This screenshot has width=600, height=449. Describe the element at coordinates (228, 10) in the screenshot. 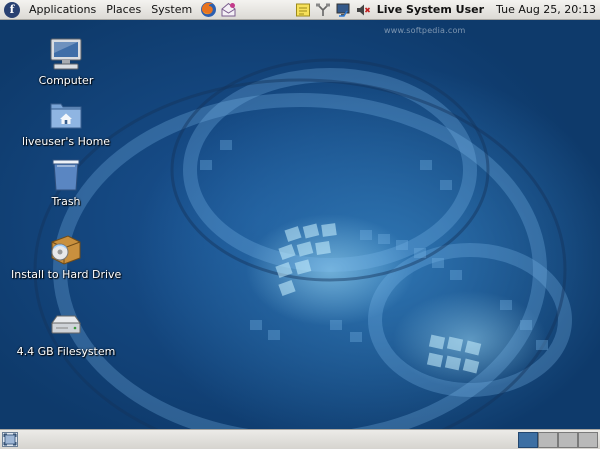

I see `mail-icon` at that location.